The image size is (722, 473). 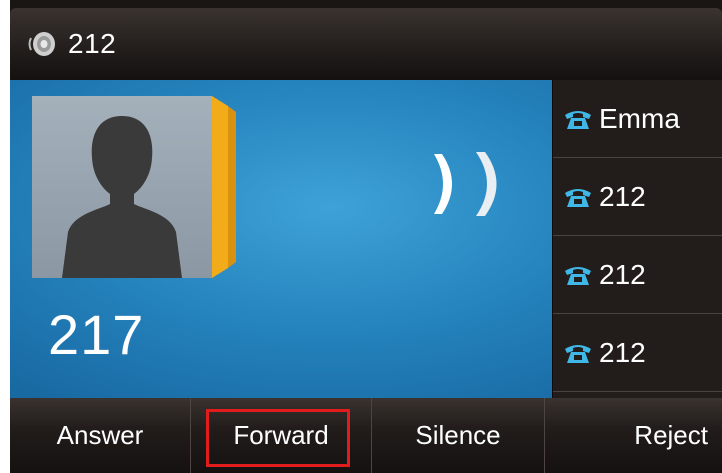 I want to click on call-list-label: Emma, so click(x=639, y=118).